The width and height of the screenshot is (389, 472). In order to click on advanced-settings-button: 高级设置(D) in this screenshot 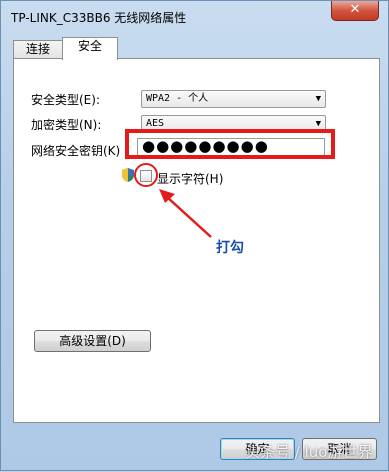, I will do `click(92, 341)`.